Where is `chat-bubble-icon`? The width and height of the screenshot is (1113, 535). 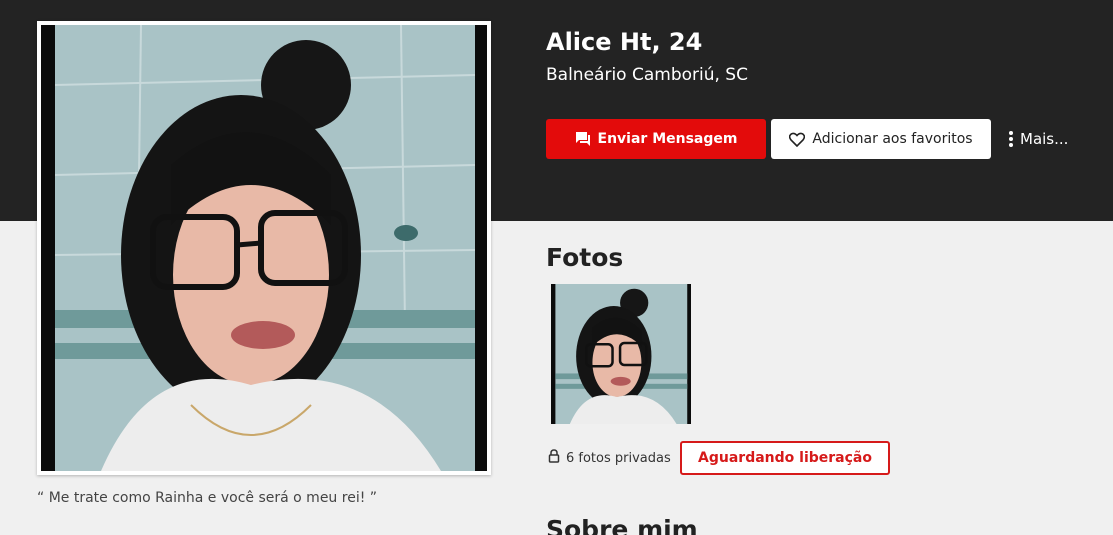 chat-bubble-icon is located at coordinates (583, 139).